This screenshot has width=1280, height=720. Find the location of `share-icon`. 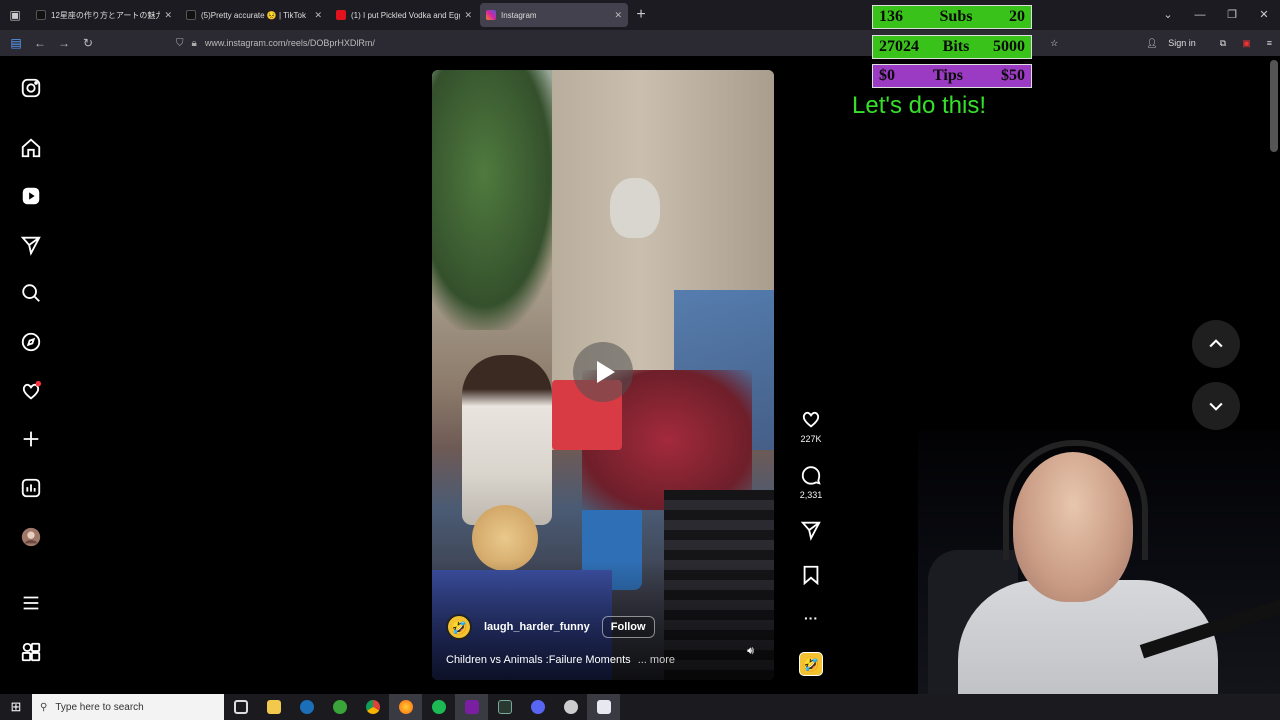

share-icon is located at coordinates (811, 530).